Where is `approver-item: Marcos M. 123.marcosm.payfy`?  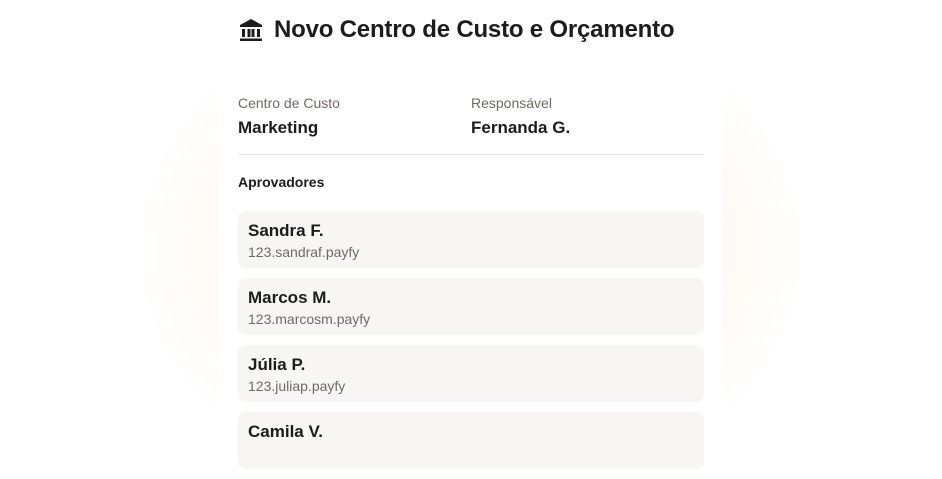 approver-item: Marcos M. 123.marcosm.payfy is located at coordinates (471, 306).